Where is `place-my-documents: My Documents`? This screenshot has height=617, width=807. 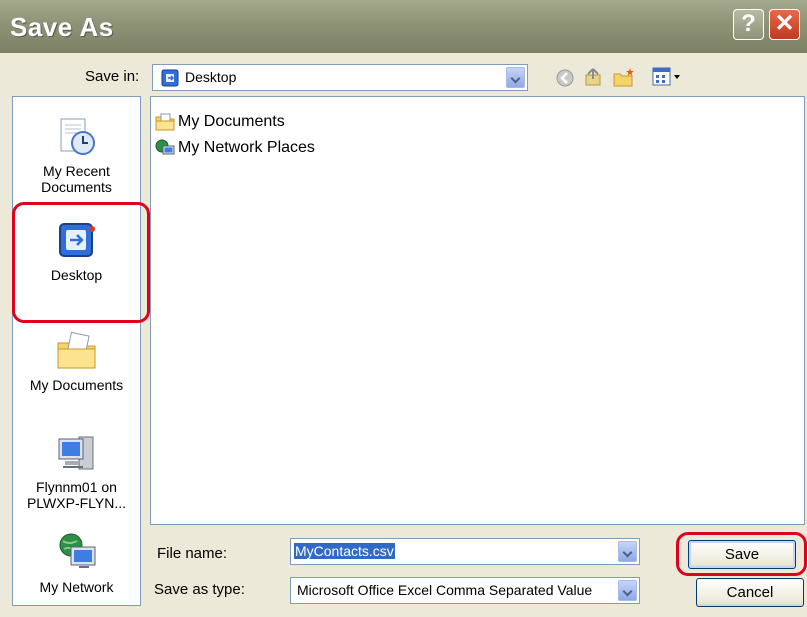 place-my-documents: My Documents is located at coordinates (76, 361).